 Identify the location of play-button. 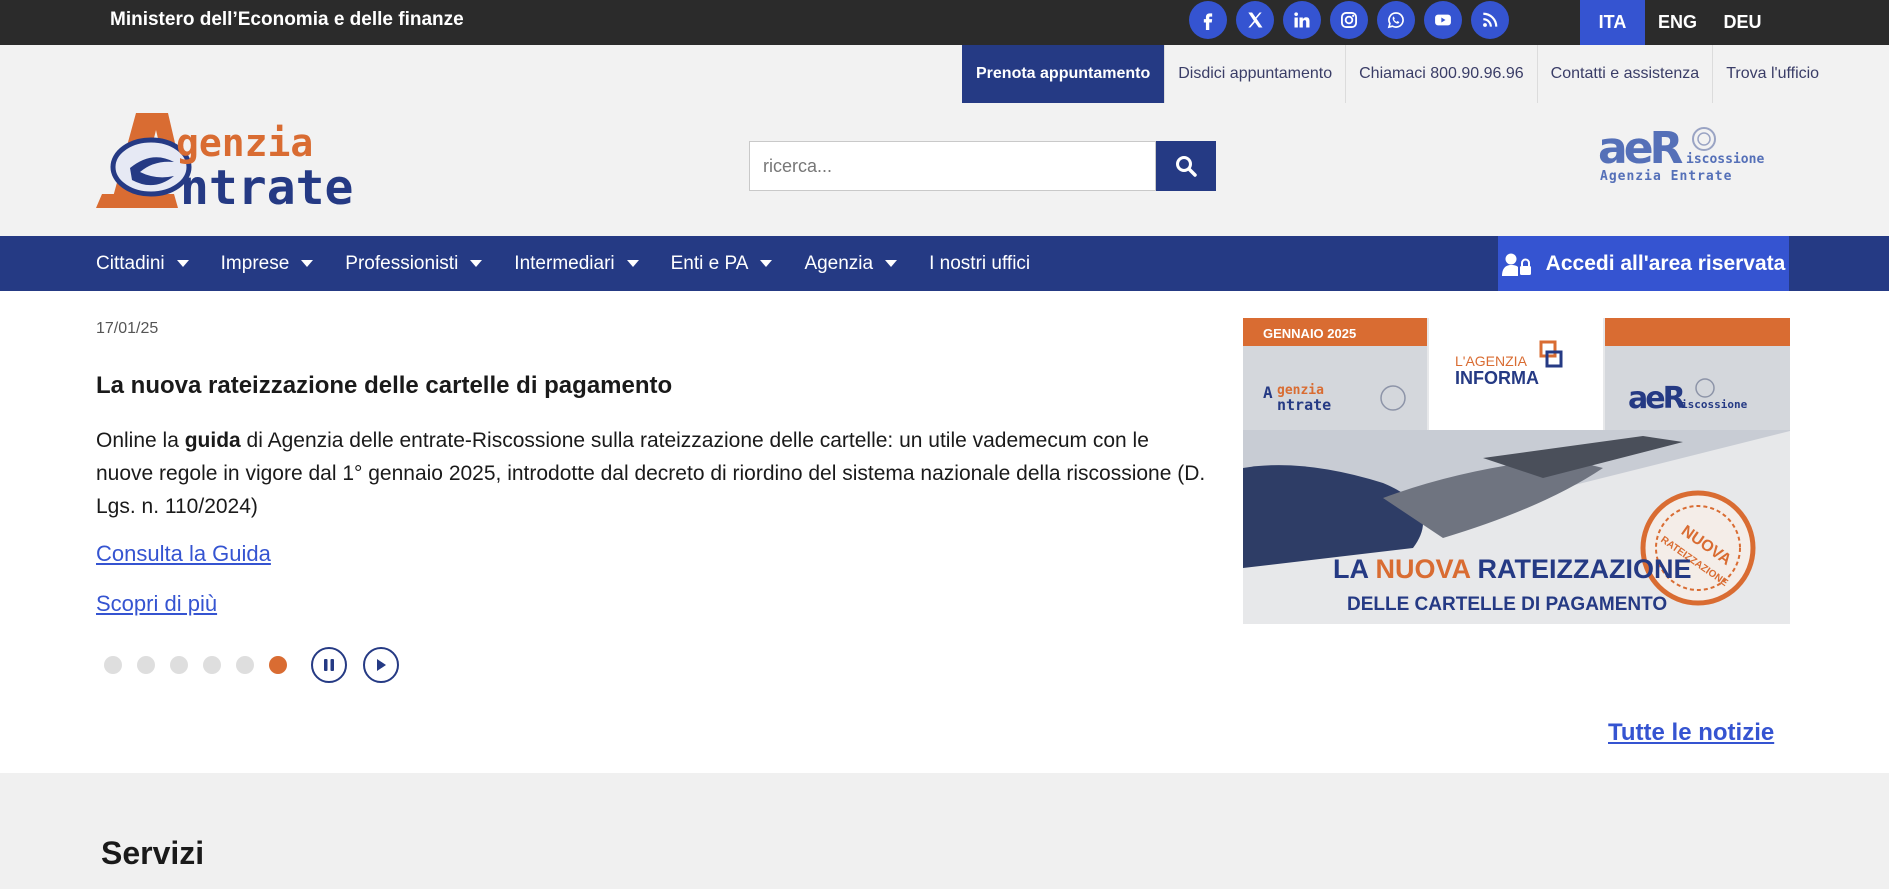
(381, 665).